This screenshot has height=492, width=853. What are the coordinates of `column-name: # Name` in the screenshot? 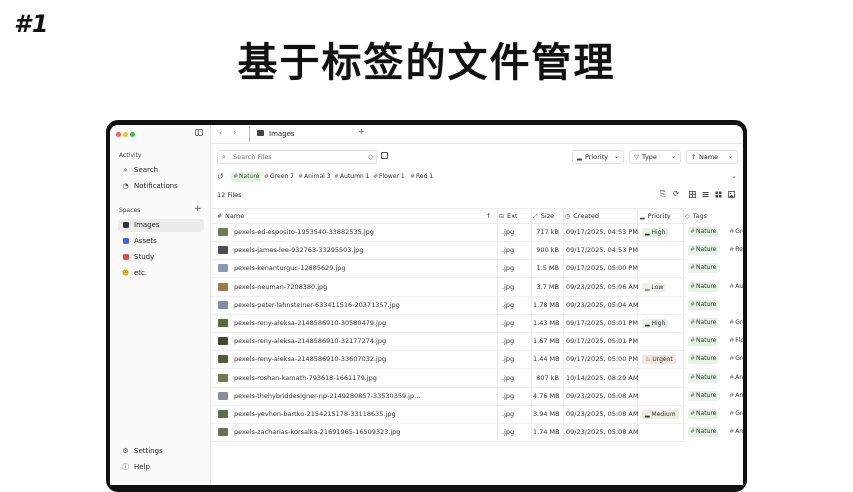 It's located at (230, 216).